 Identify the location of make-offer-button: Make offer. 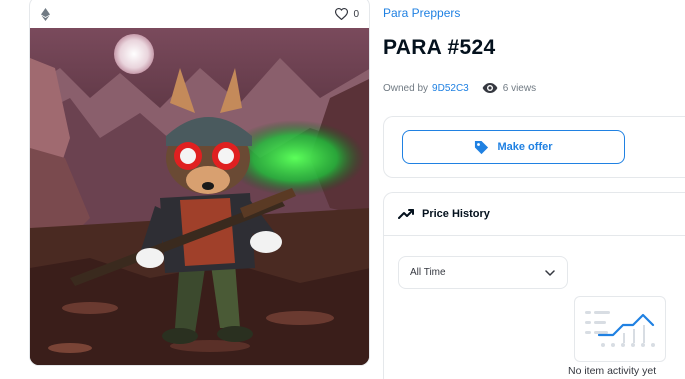
(513, 147).